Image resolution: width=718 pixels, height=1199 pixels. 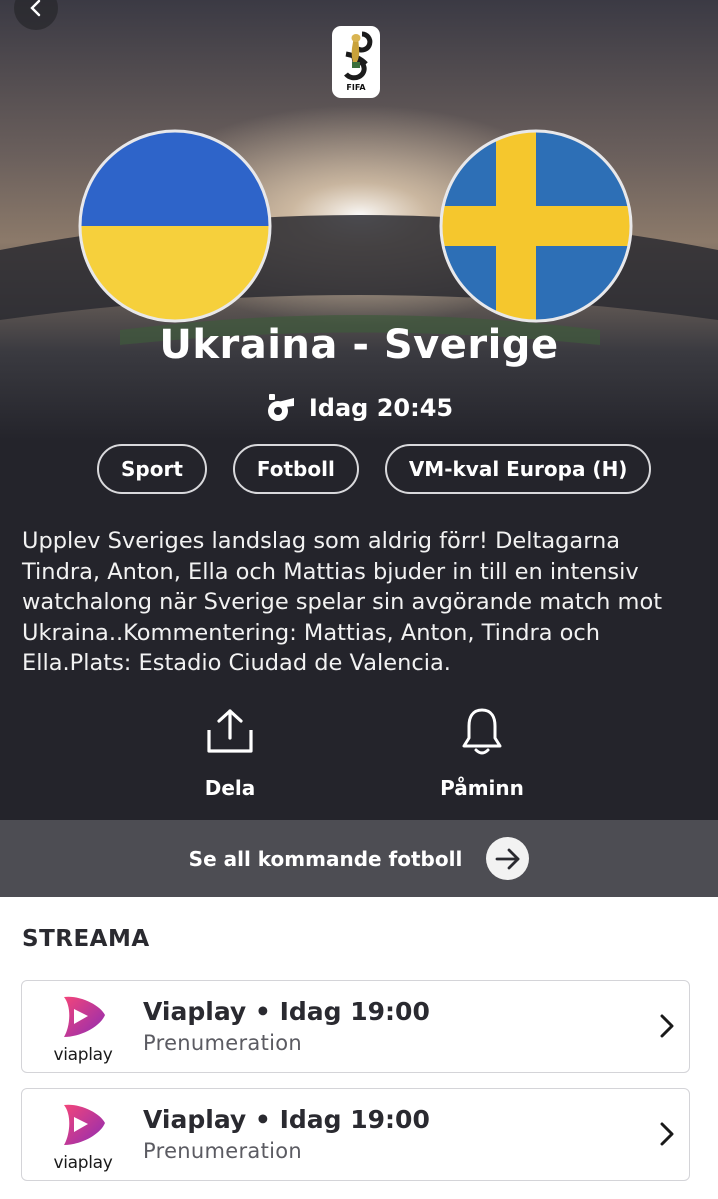 What do you see at coordinates (86, 939) in the screenshot?
I see `stream-heading: STREAMA` at bounding box center [86, 939].